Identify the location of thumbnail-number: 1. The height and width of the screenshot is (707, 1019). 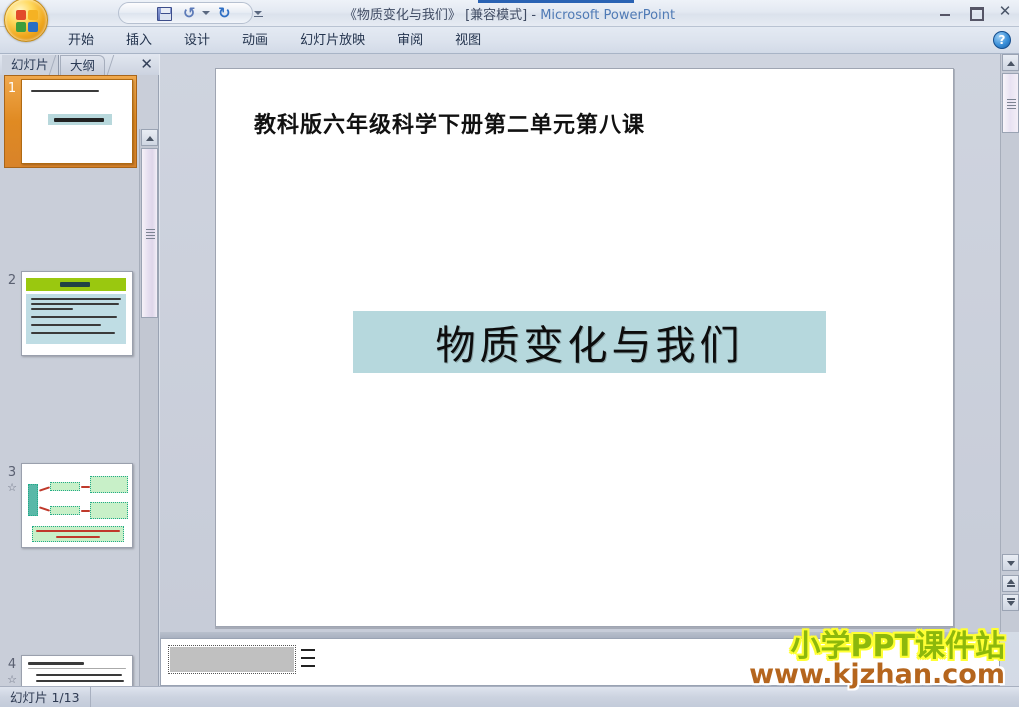
(12, 88).